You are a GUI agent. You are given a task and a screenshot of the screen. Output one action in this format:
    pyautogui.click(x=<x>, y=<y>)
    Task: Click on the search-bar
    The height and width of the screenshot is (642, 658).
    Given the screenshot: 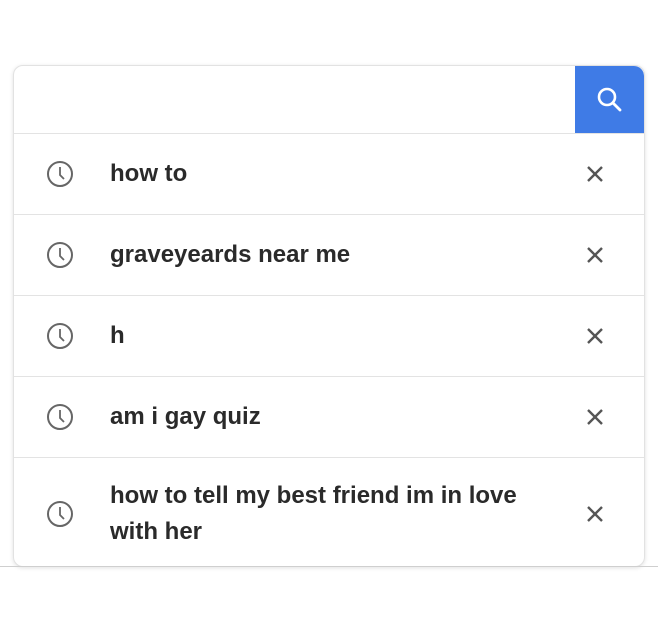 What is the action you would take?
    pyautogui.click(x=329, y=100)
    